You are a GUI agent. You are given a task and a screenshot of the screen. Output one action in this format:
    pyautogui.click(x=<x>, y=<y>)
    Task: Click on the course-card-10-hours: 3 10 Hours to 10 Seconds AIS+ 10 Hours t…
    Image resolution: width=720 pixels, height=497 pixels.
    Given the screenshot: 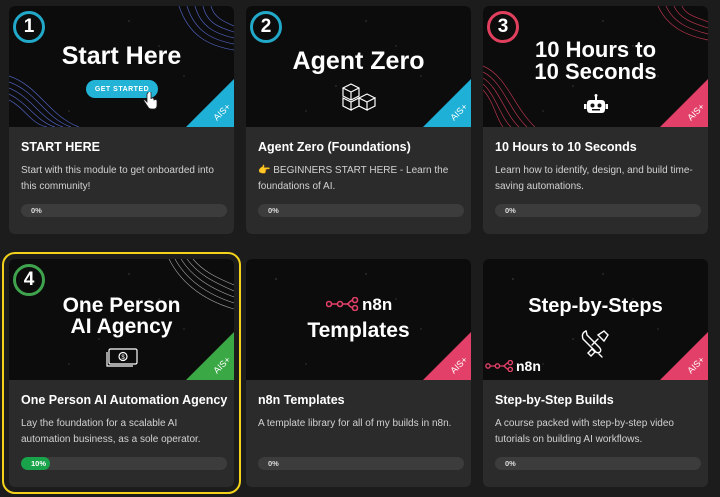 What is the action you would take?
    pyautogui.click(x=595, y=120)
    